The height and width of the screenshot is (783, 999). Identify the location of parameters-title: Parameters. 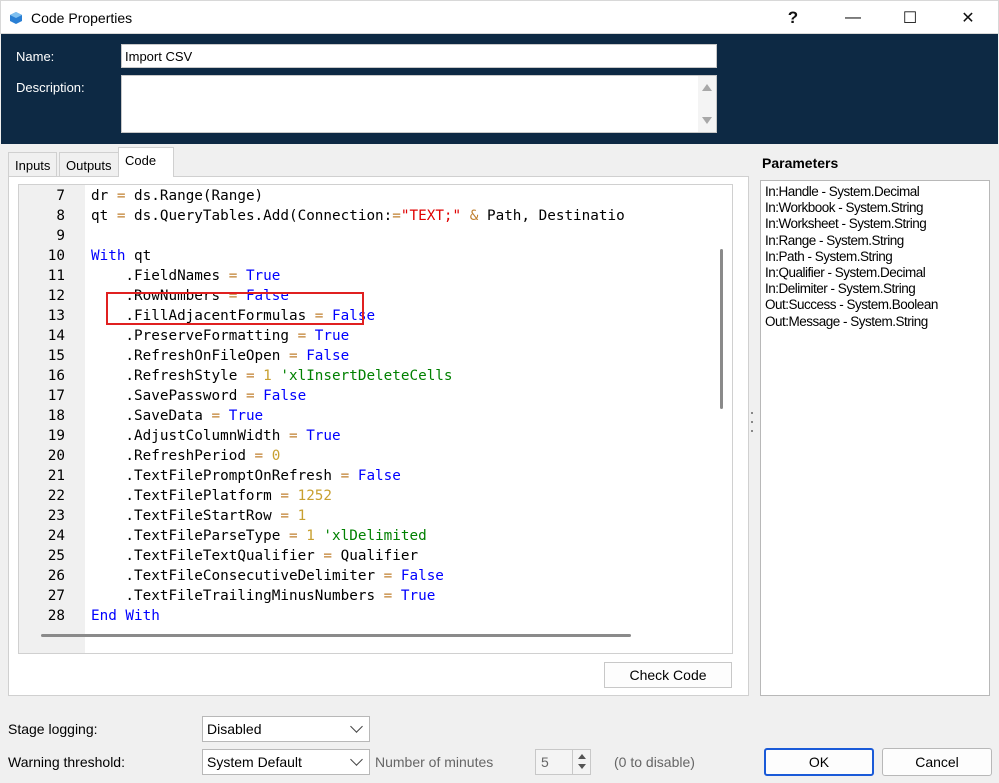
(800, 163).